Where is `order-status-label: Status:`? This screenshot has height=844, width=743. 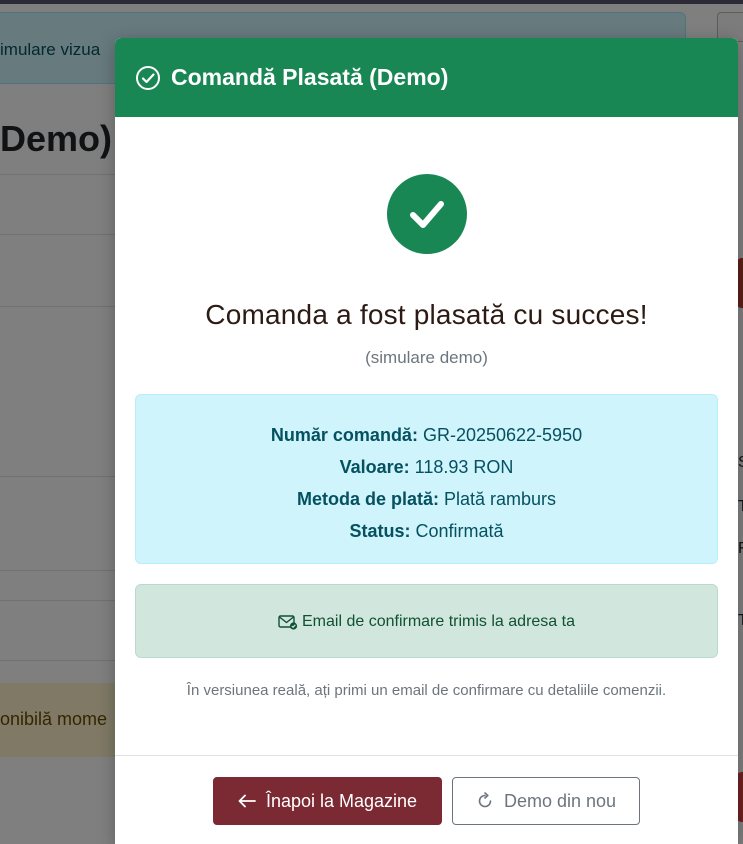
order-status-label: Status: is located at coordinates (380, 531).